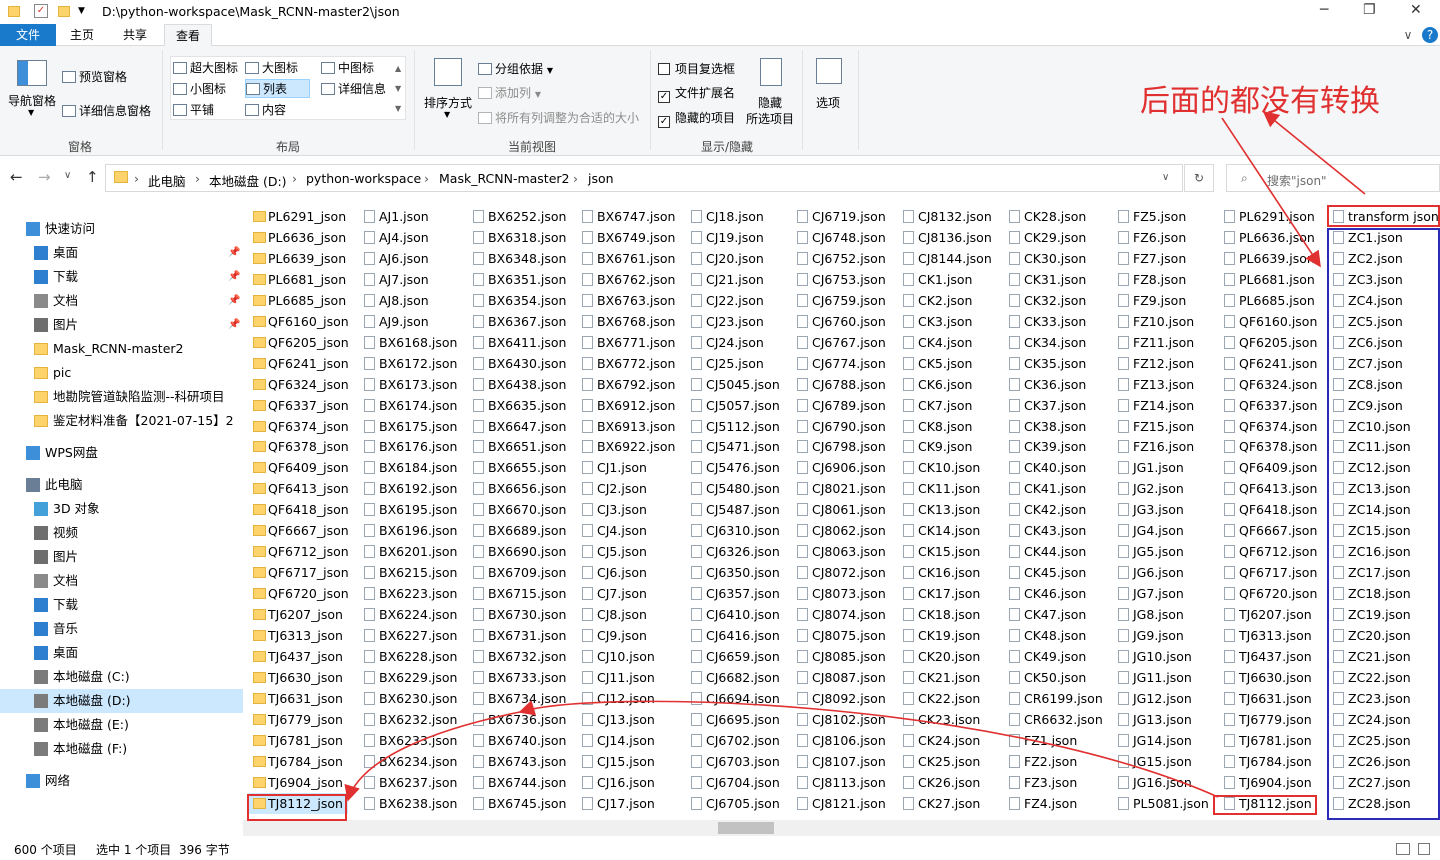  I want to click on file-item: CR6632.json, so click(1056, 719).